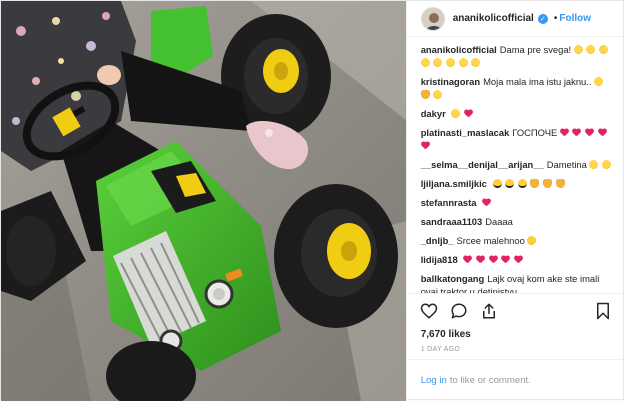 The width and height of the screenshot is (624, 401). I want to click on follow-button: Follow, so click(575, 18).